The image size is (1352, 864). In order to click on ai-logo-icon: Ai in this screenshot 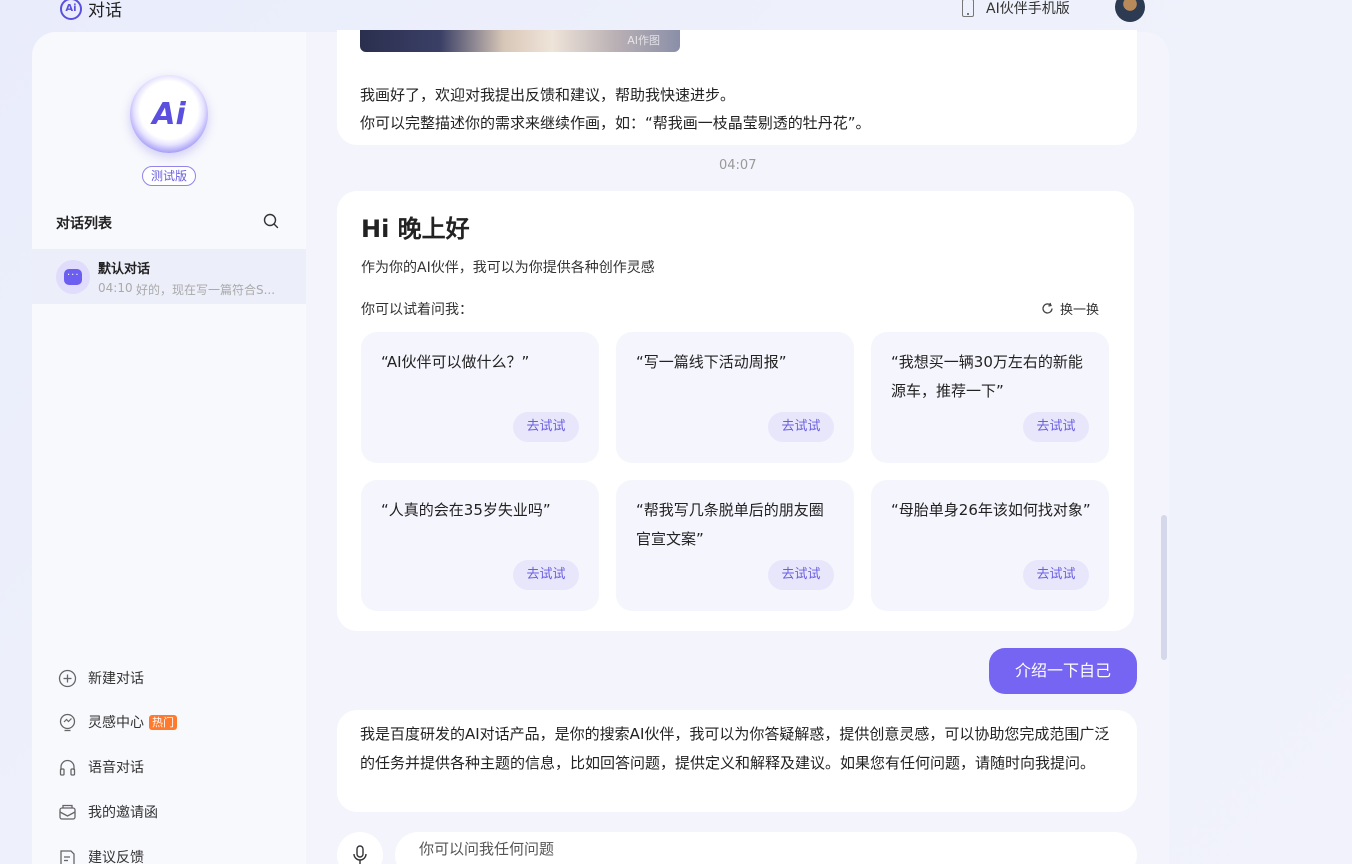, I will do `click(71, 10)`.